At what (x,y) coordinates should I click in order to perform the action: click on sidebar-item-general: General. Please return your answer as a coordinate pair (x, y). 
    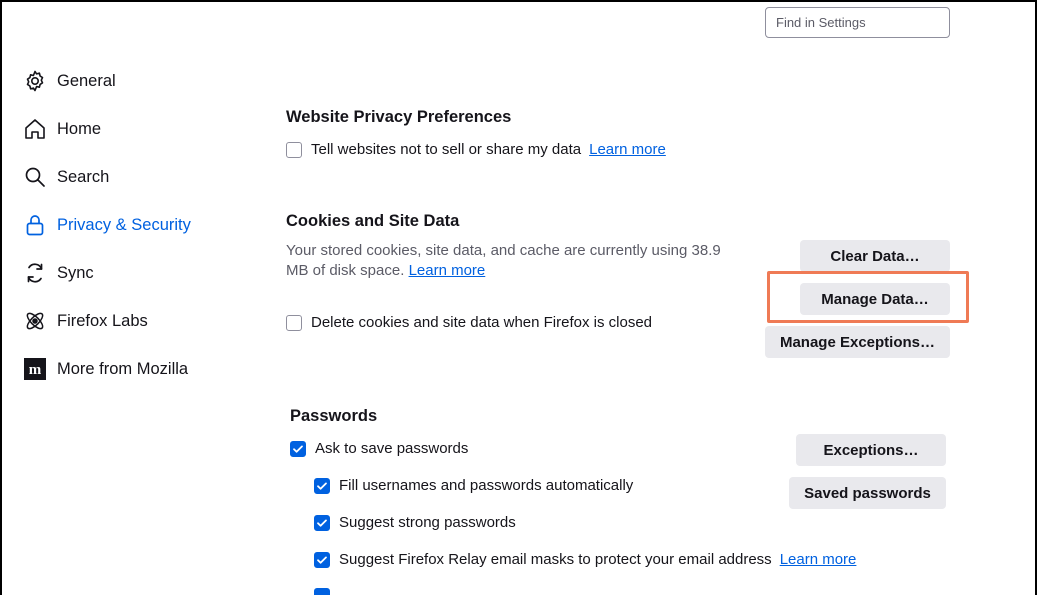
    Looking at the image, I should click on (132, 81).